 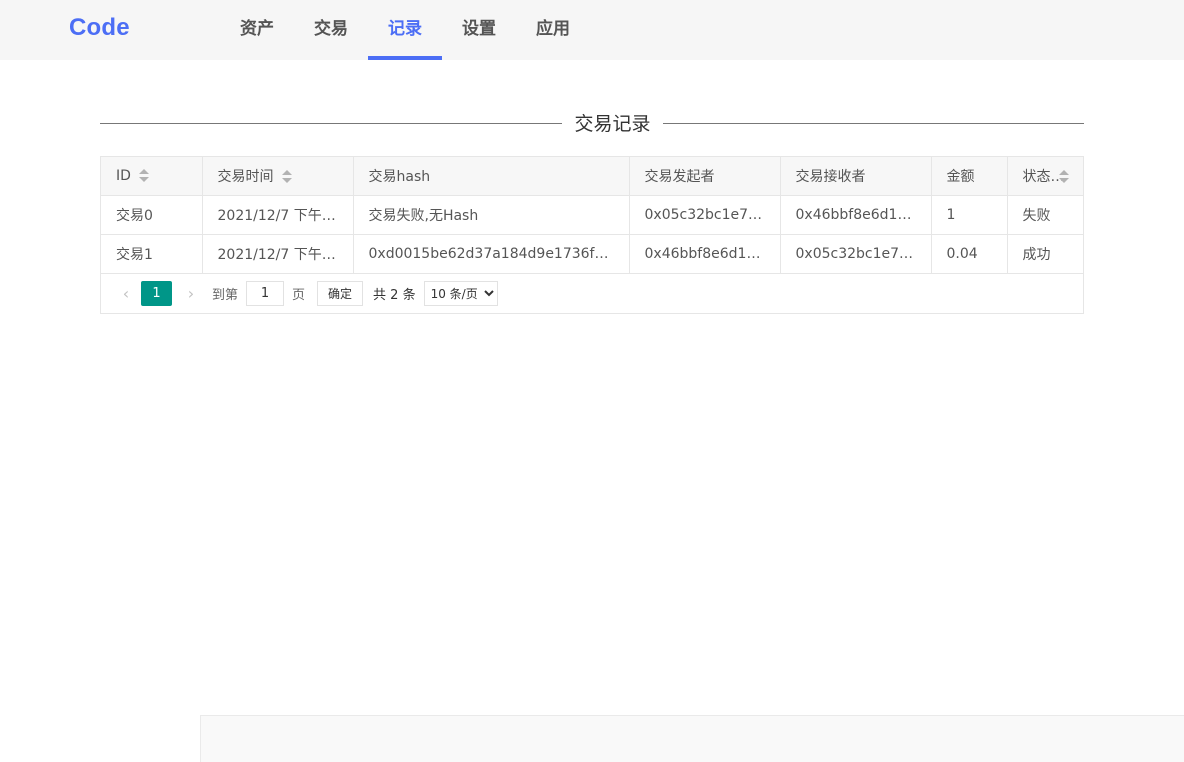 I want to click on nav-item-apps: 应用, so click(x=553, y=30).